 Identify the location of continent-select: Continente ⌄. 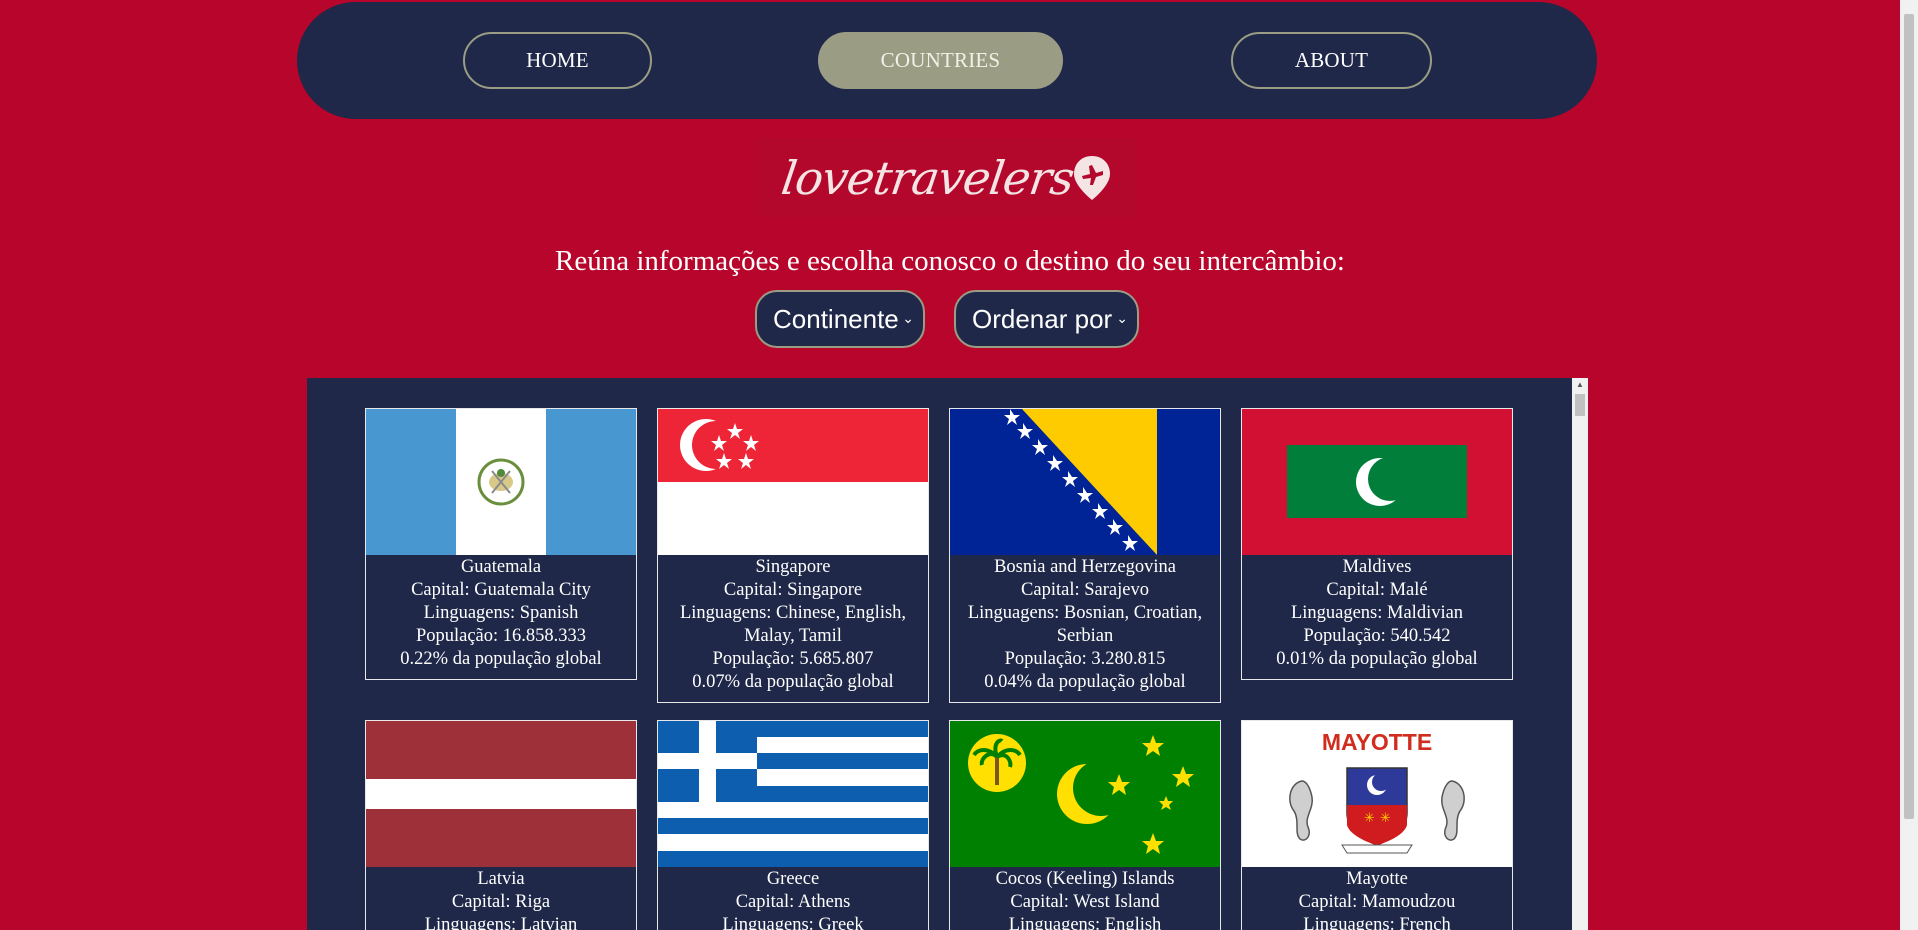
(840, 319).